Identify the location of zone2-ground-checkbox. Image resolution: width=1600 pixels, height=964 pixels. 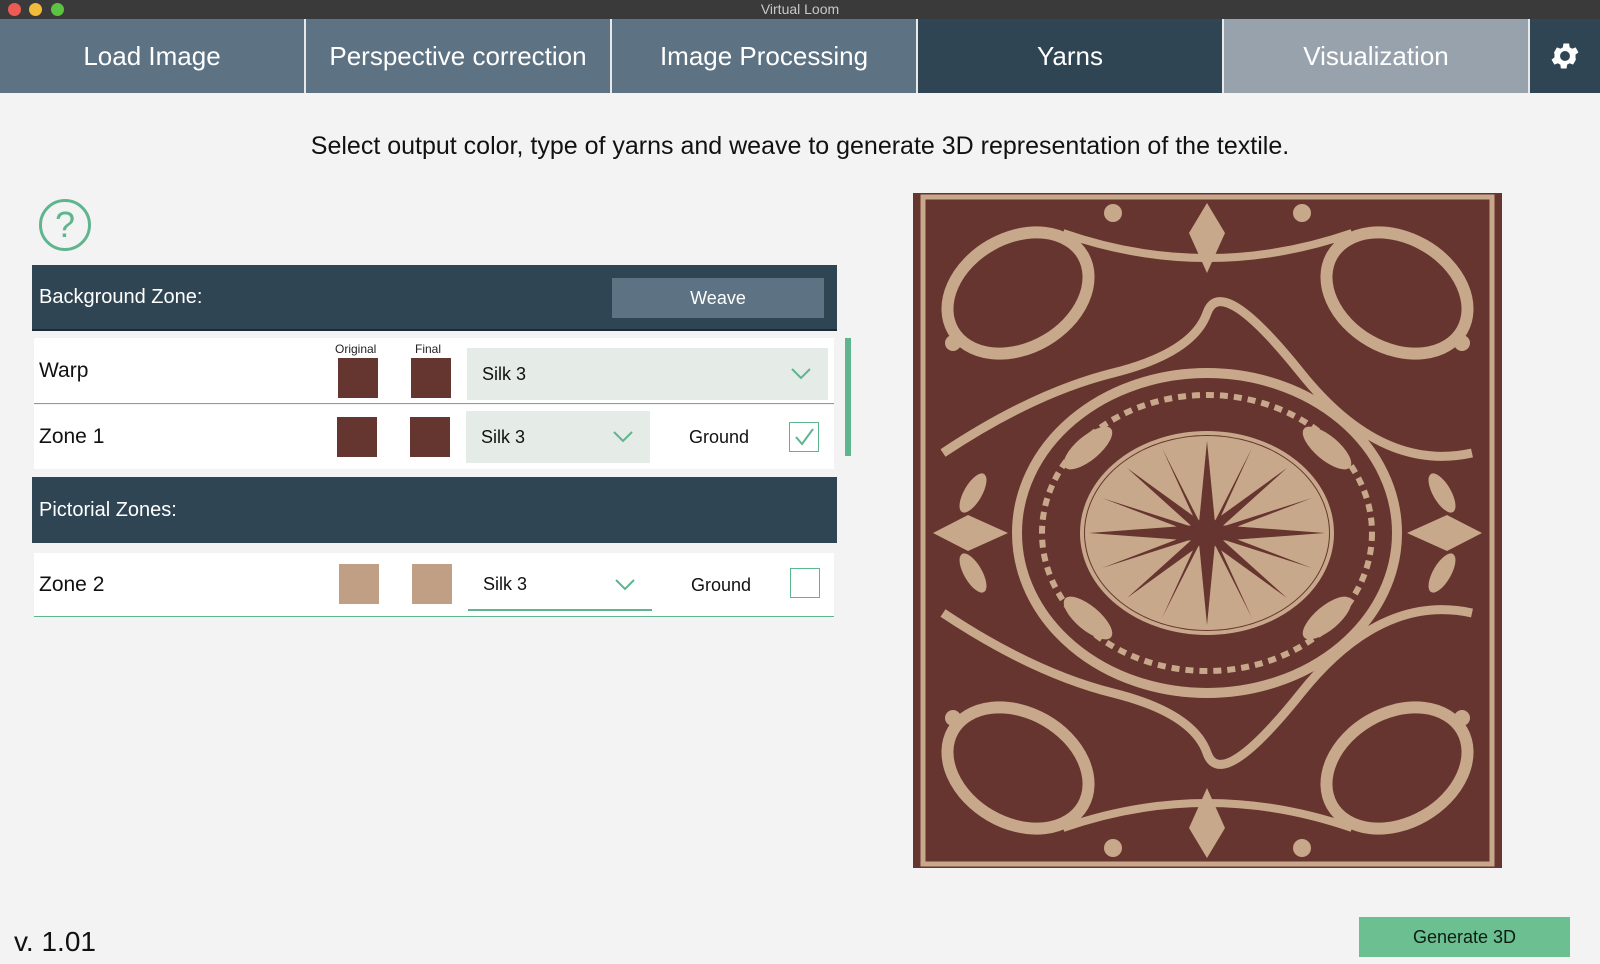
(805, 583).